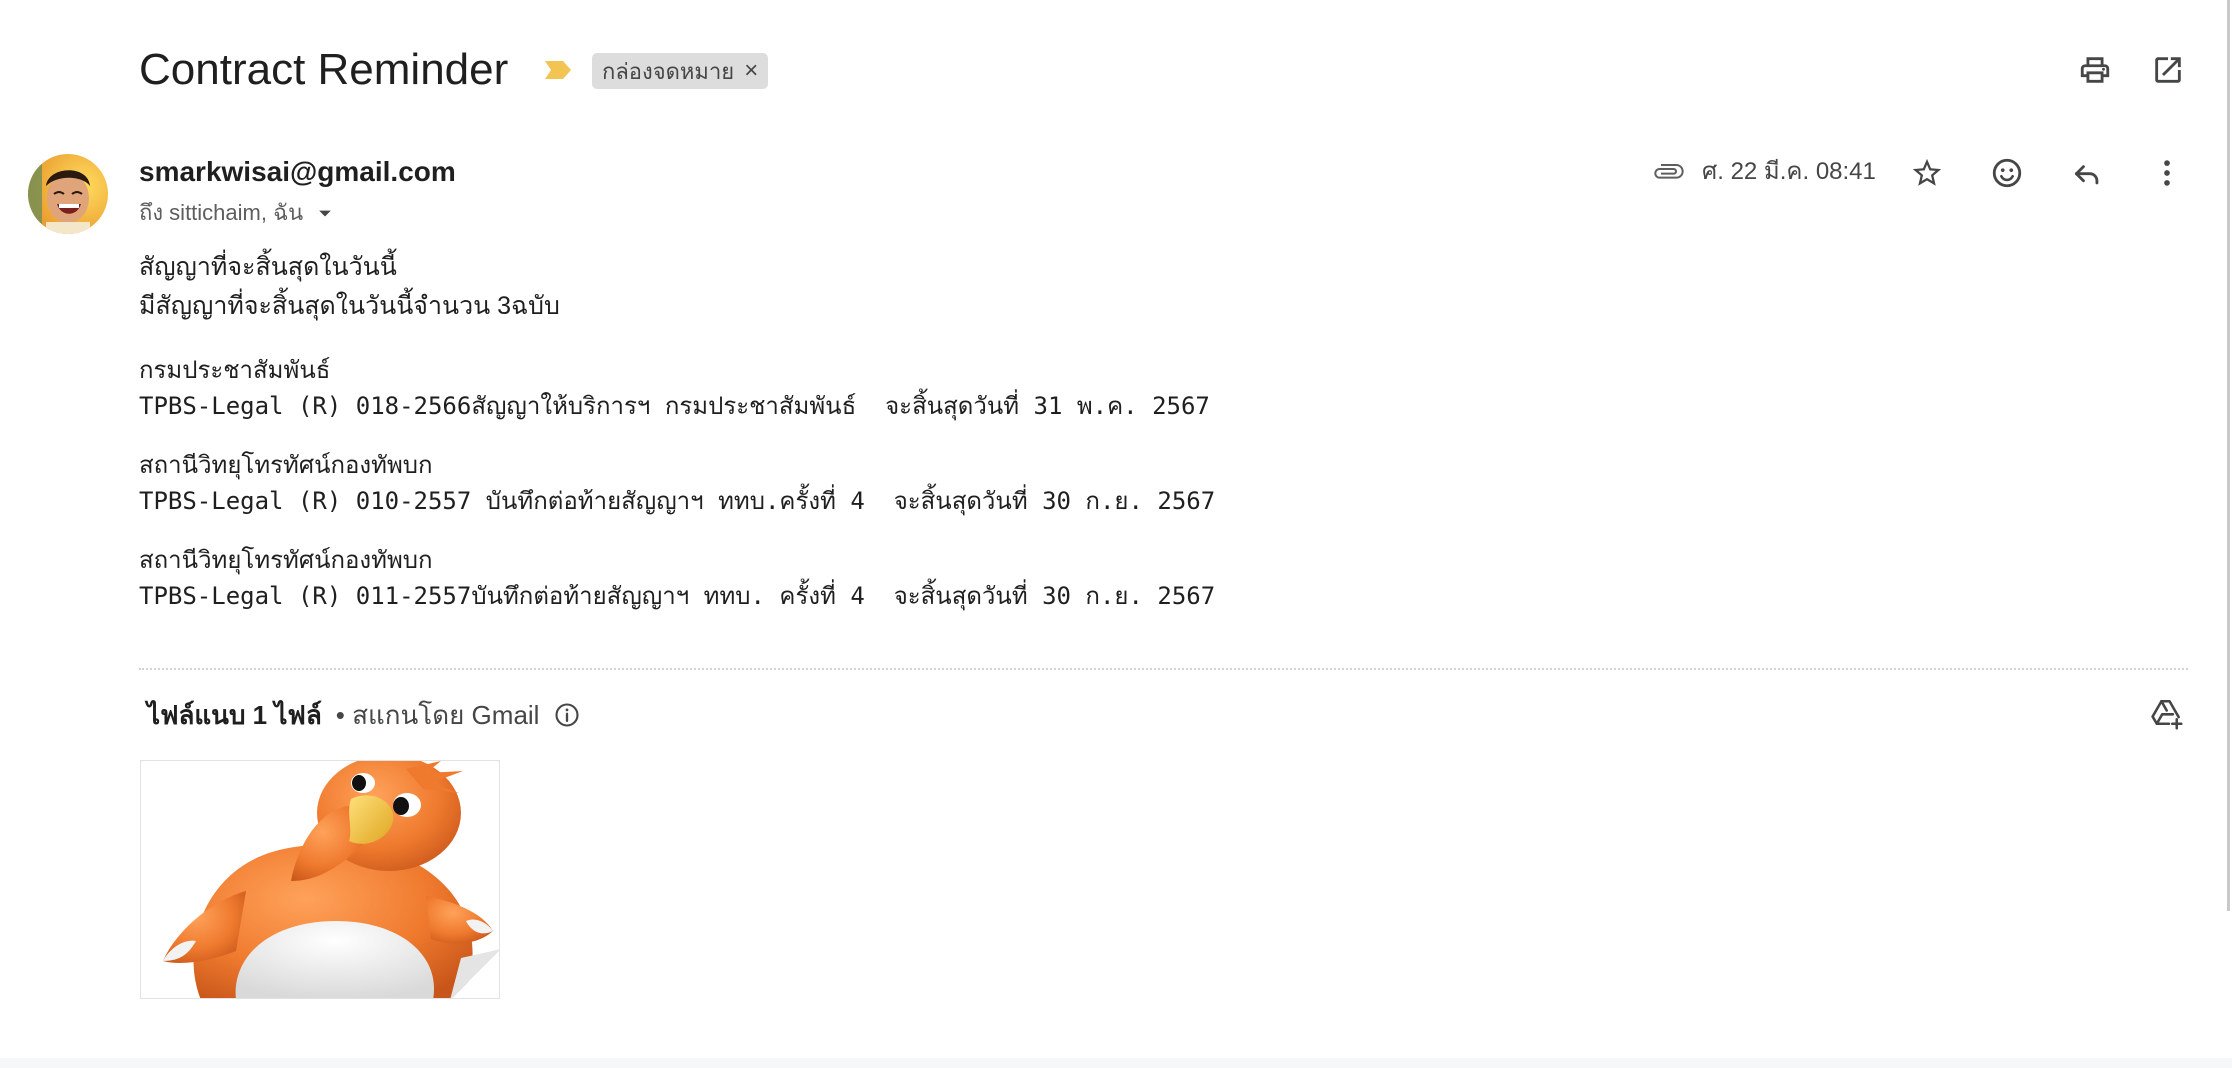  Describe the element at coordinates (234, 715) in the screenshot. I see `attachments-count: ไฟล์แนบ 1 ไฟล์` at that location.